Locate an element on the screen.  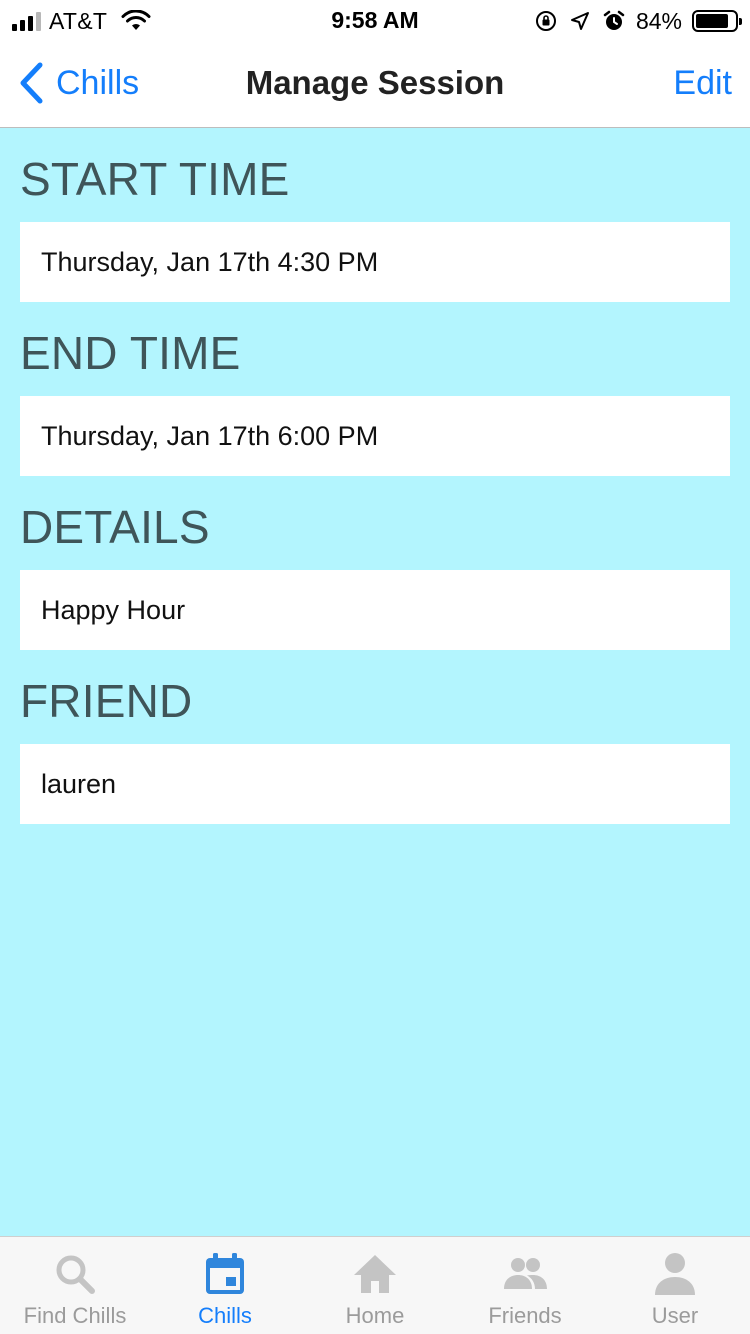
end-time-field: Thursday, Jan 17th 6:00 PM is located at coordinates (375, 436).